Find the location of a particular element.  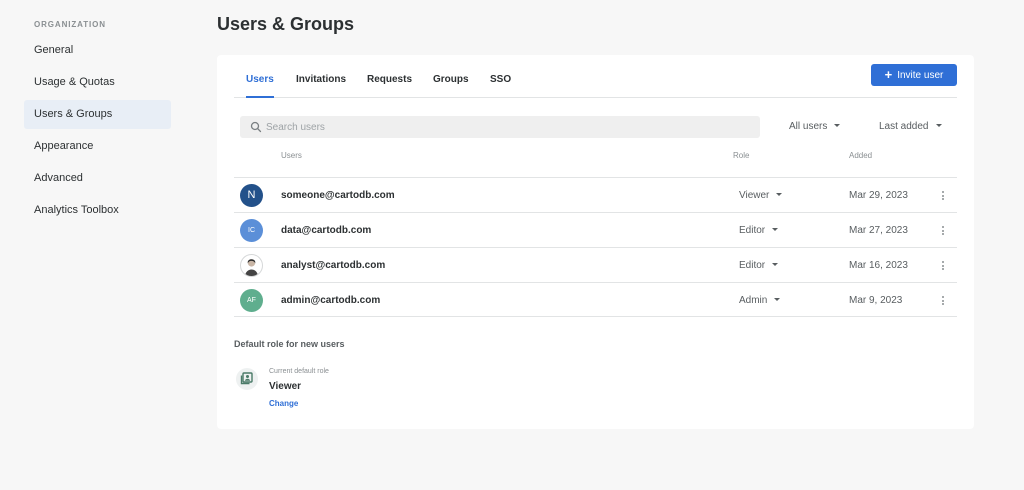

tab-users: Users is located at coordinates (260, 82).